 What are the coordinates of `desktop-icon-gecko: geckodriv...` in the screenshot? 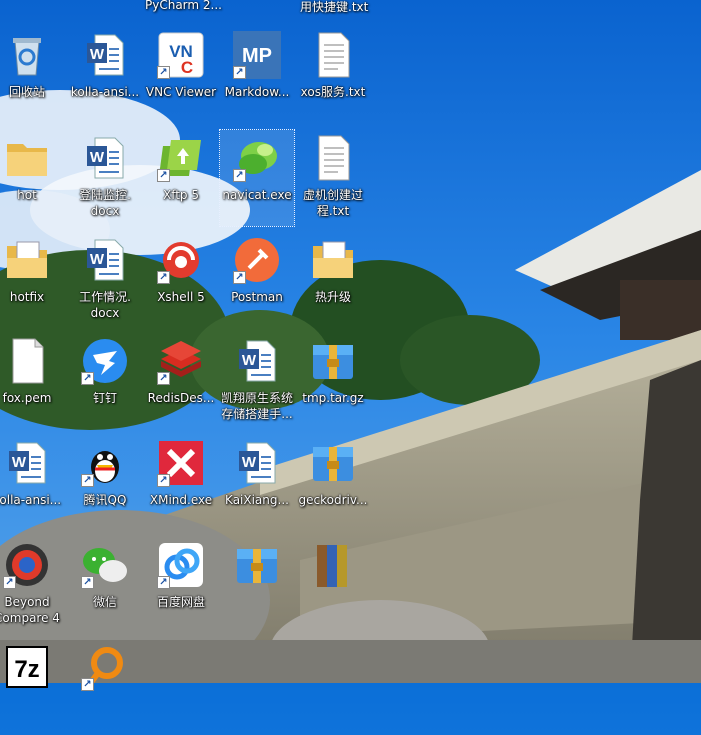 It's located at (333, 483).